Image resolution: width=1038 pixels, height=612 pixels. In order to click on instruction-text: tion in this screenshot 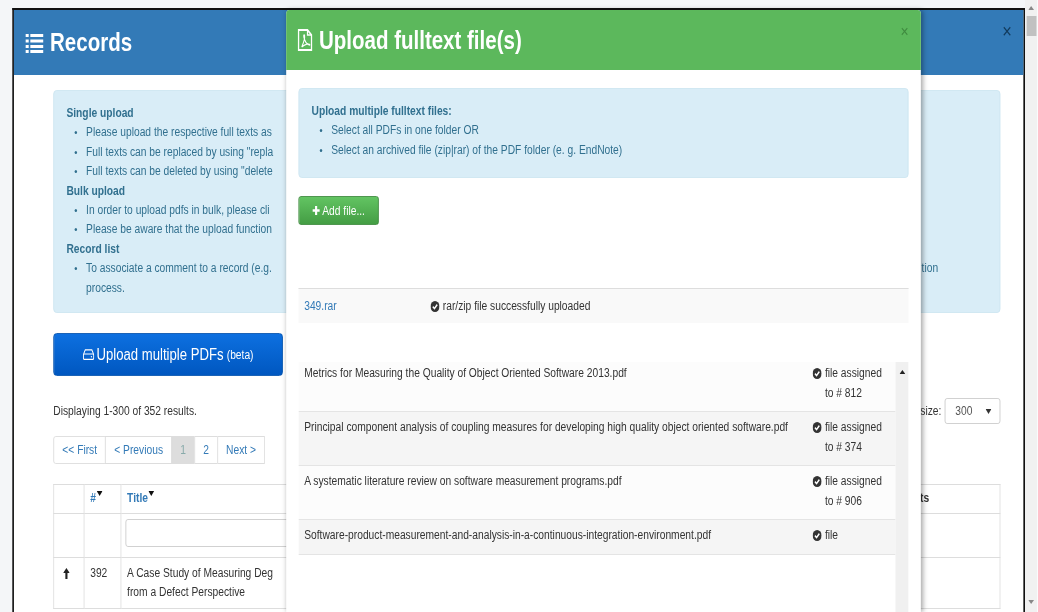, I will do `click(930, 269)`.